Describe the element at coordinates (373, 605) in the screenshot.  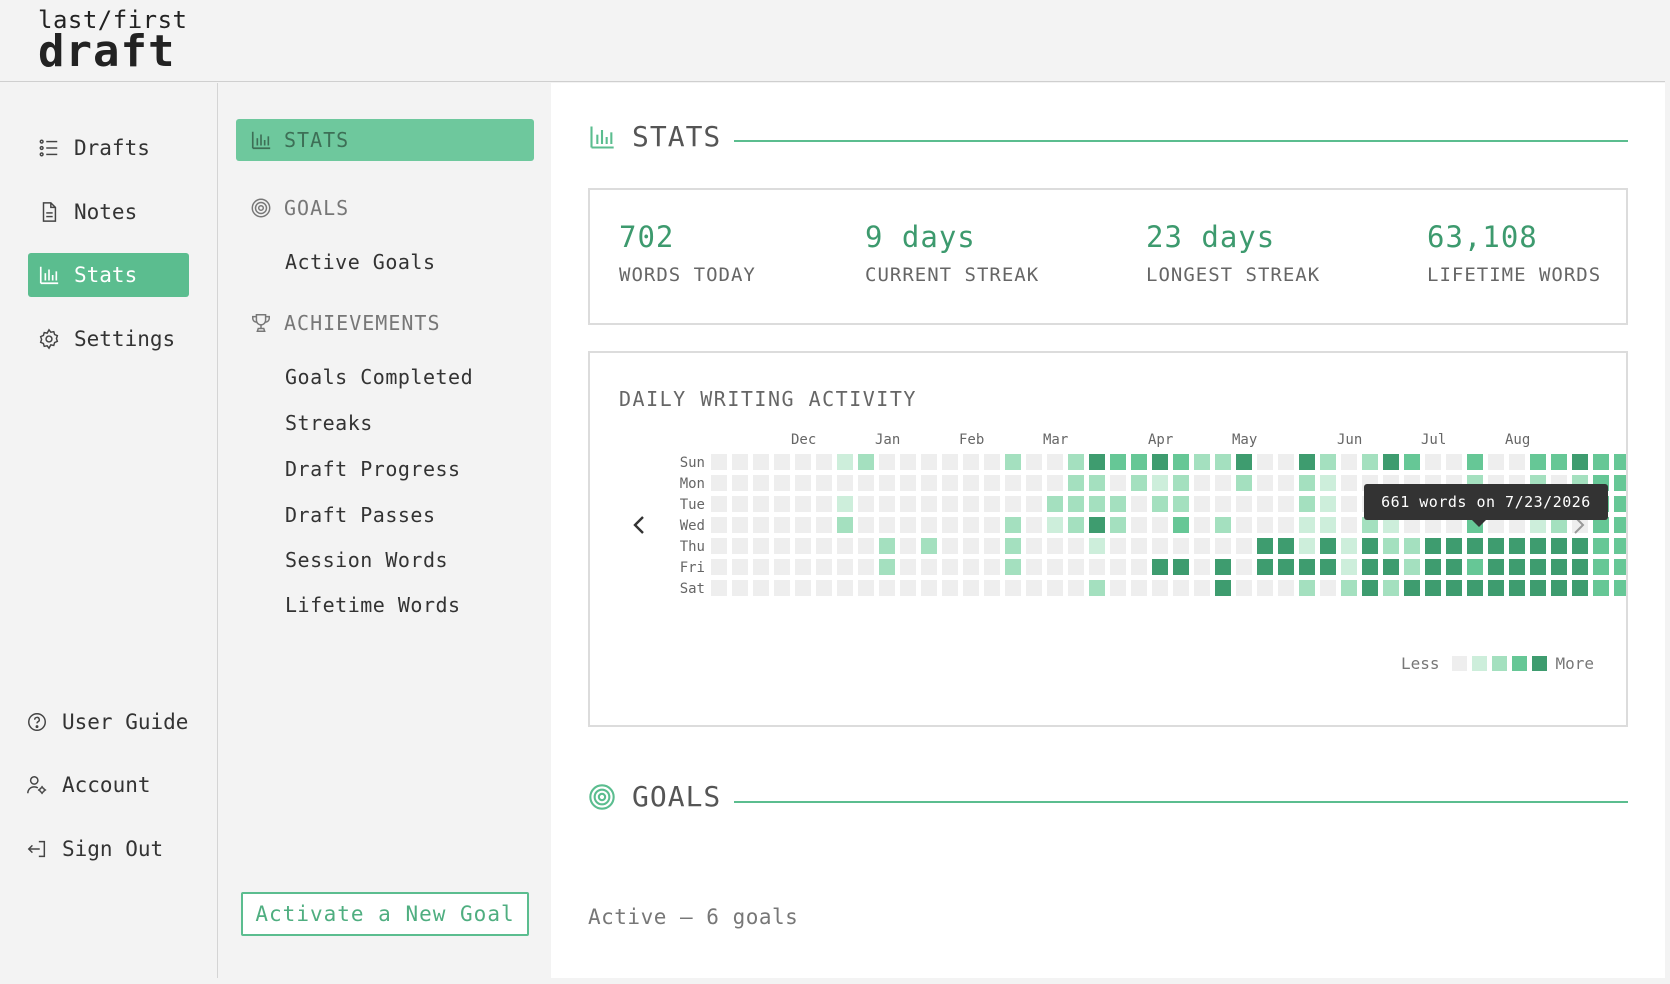
I see `nav2-lifetime-words: Lifetime Words` at that location.